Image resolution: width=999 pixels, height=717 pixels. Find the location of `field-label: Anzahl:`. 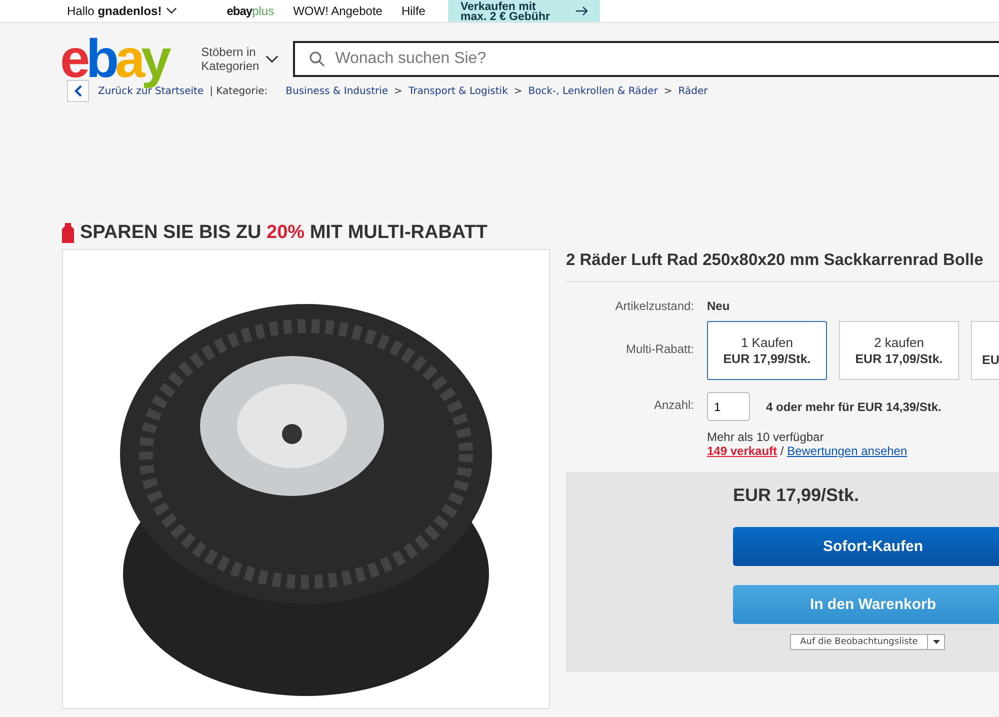

field-label: Anzahl: is located at coordinates (673, 406).